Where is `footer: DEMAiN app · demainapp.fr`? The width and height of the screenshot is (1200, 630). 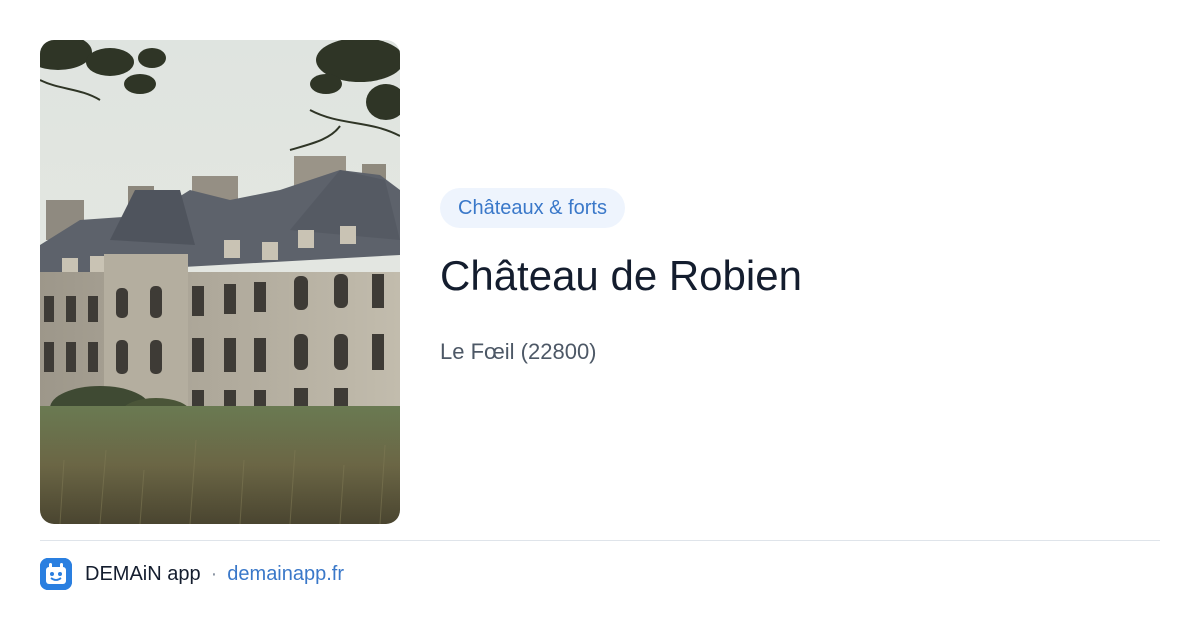
footer: DEMAiN app · demainapp.fr is located at coordinates (192, 574).